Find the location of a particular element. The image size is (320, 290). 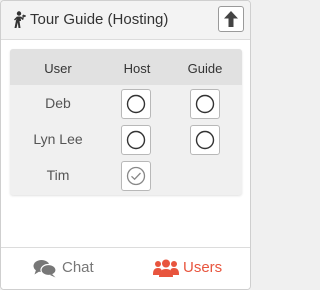

footer-tabs: Chat Users is located at coordinates (125, 268).